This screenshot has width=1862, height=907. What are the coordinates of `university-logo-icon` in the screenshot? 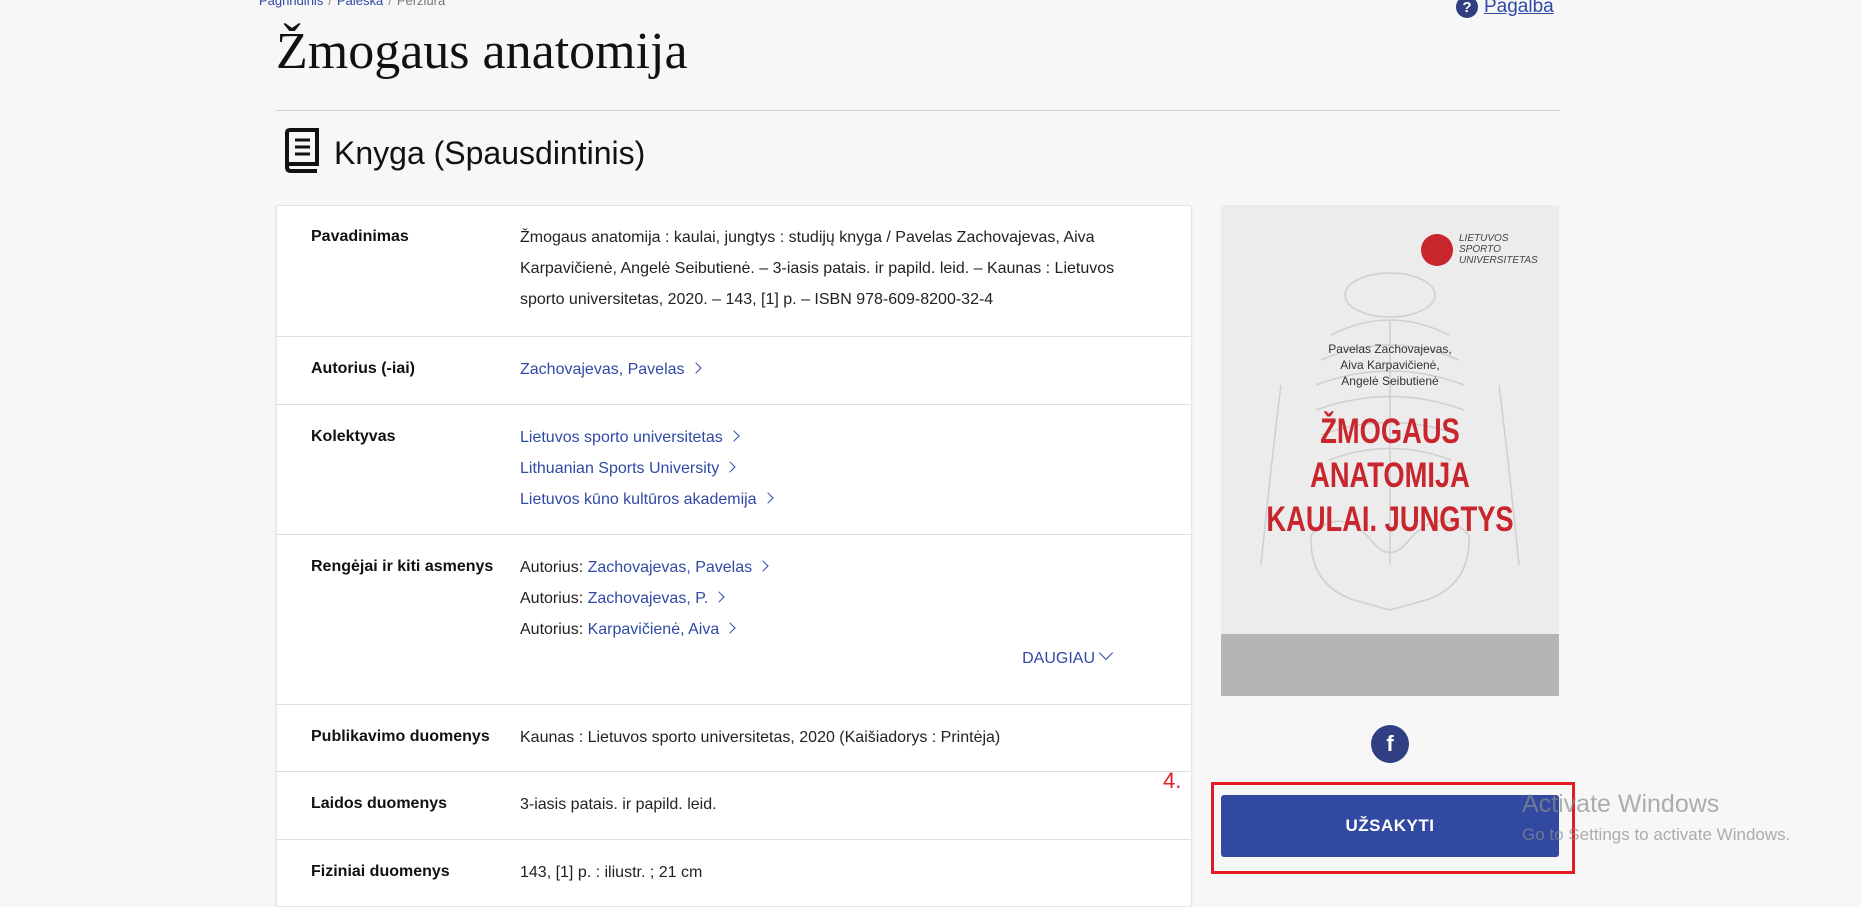 It's located at (1437, 249).